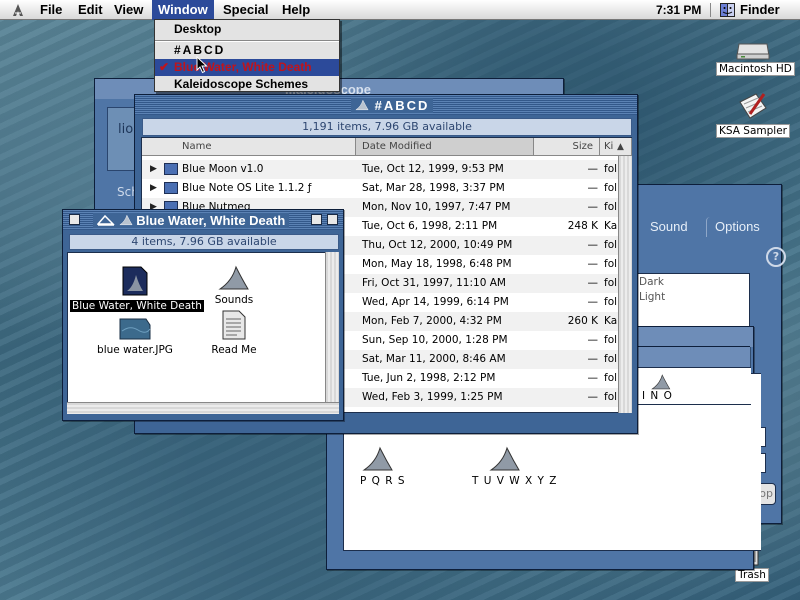 This screenshot has width=800, height=600. Describe the element at coordinates (137, 306) in the screenshot. I see `file-blue-water-white-death-label: Blue Water, White Death` at that location.